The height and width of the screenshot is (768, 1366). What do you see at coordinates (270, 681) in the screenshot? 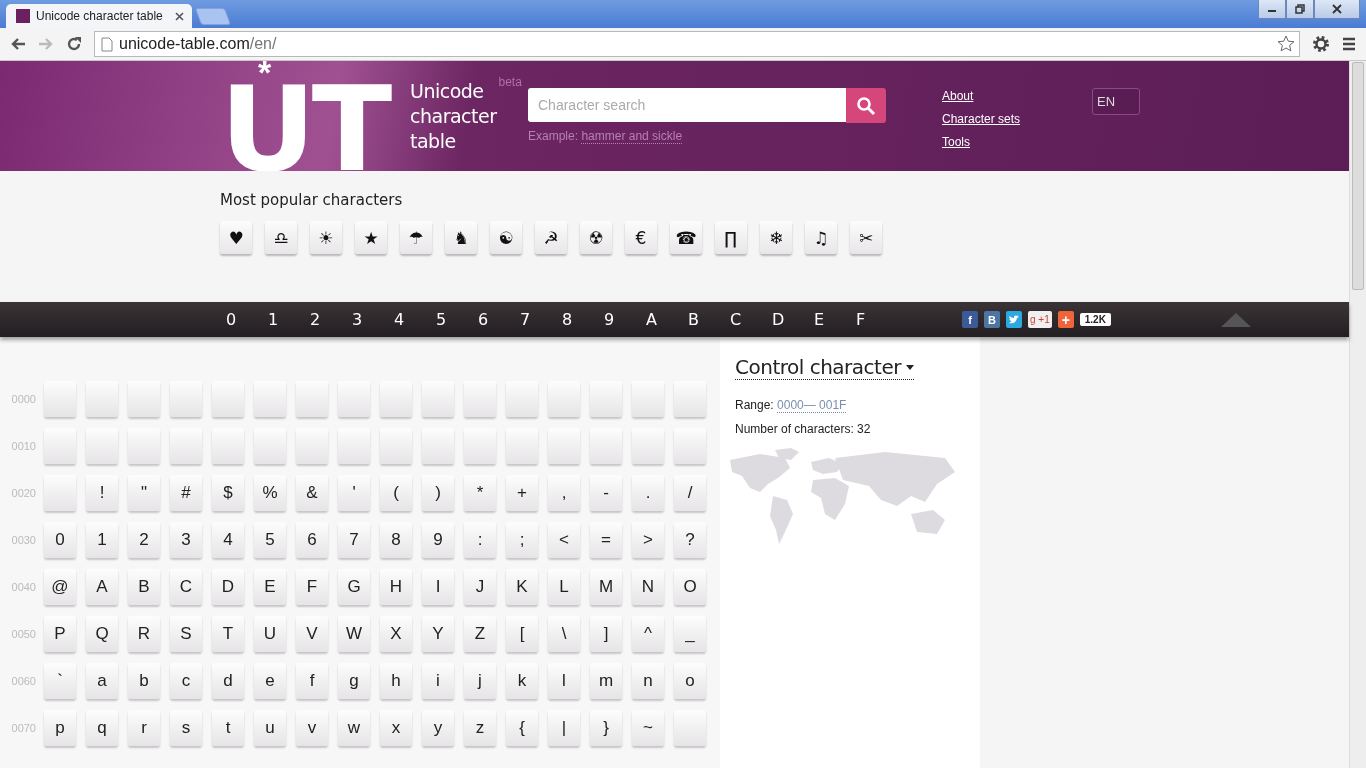
I see `character-key: e` at bounding box center [270, 681].